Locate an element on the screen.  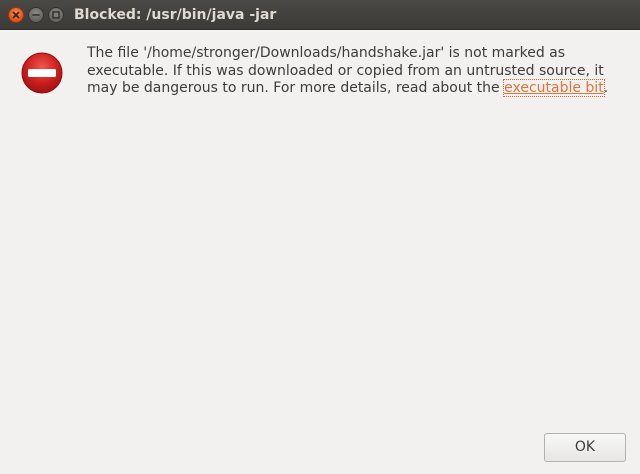
ok-button: OK is located at coordinates (585, 447).